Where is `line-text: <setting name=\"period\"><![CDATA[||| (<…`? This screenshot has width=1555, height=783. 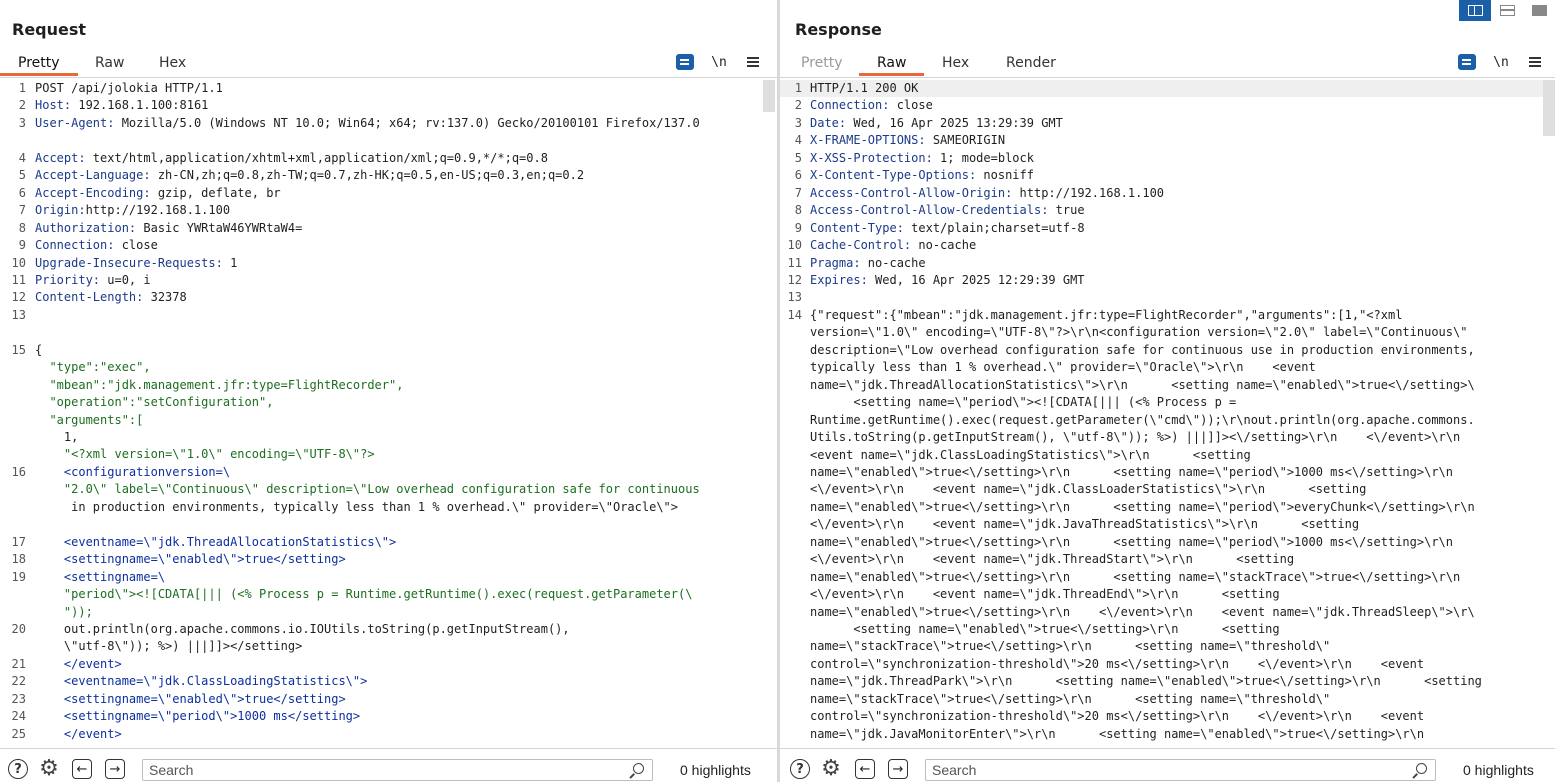
line-text: <setting name=\"period\"><![CDATA[||| (<… is located at coordinates (1023, 402).